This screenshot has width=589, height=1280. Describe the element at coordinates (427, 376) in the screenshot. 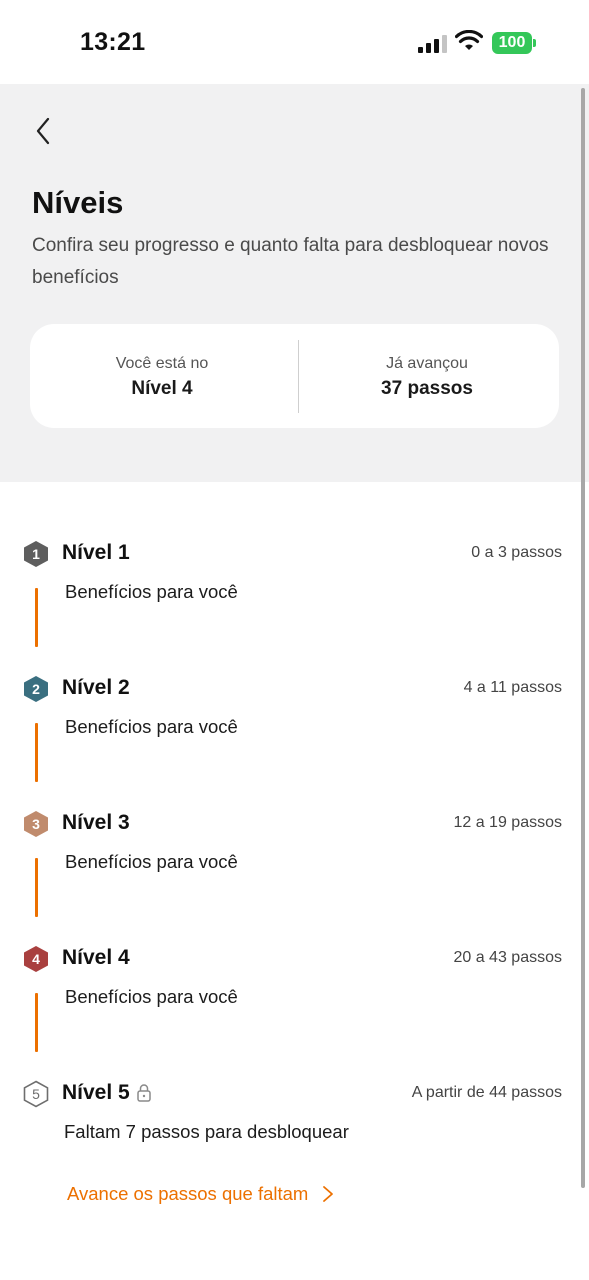

I see `progress-summary: Já avançou 37 passos` at that location.